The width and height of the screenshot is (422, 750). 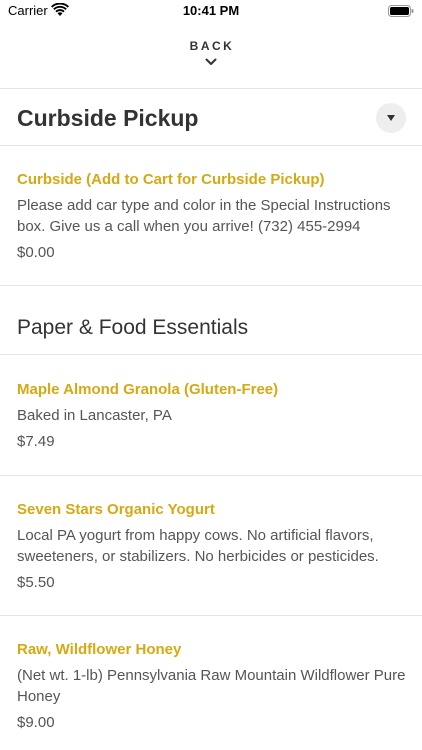 I want to click on item-name: Maple Almond Granola (Gluten-Free), so click(x=148, y=389).